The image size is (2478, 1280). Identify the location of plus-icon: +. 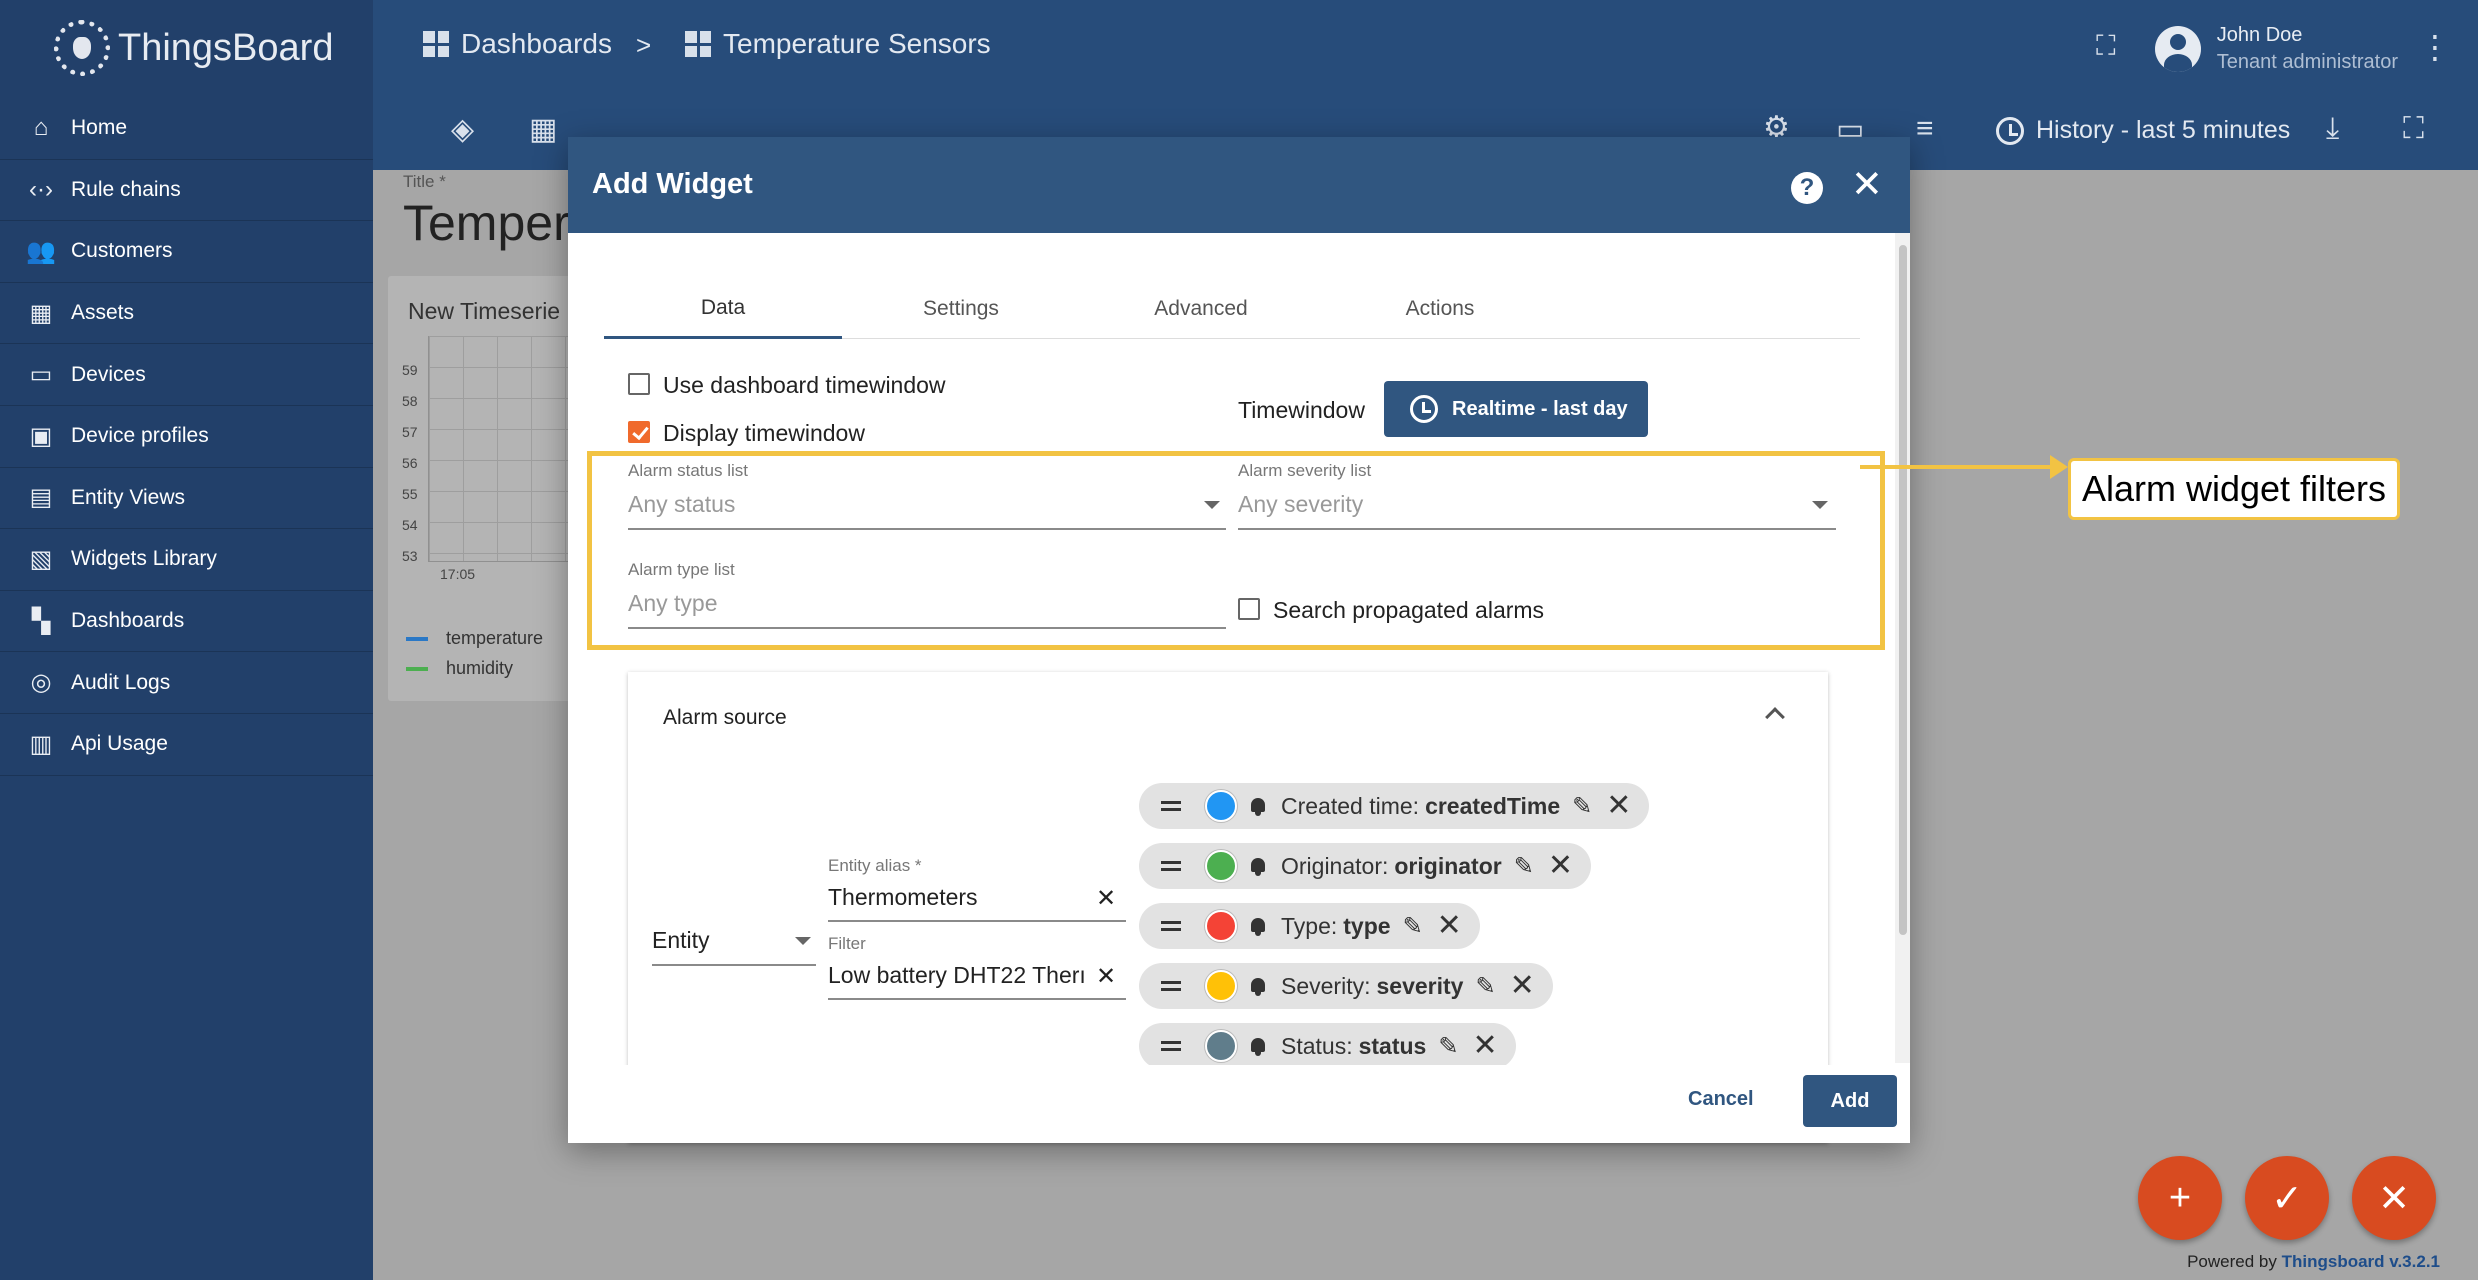
(2180, 1197).